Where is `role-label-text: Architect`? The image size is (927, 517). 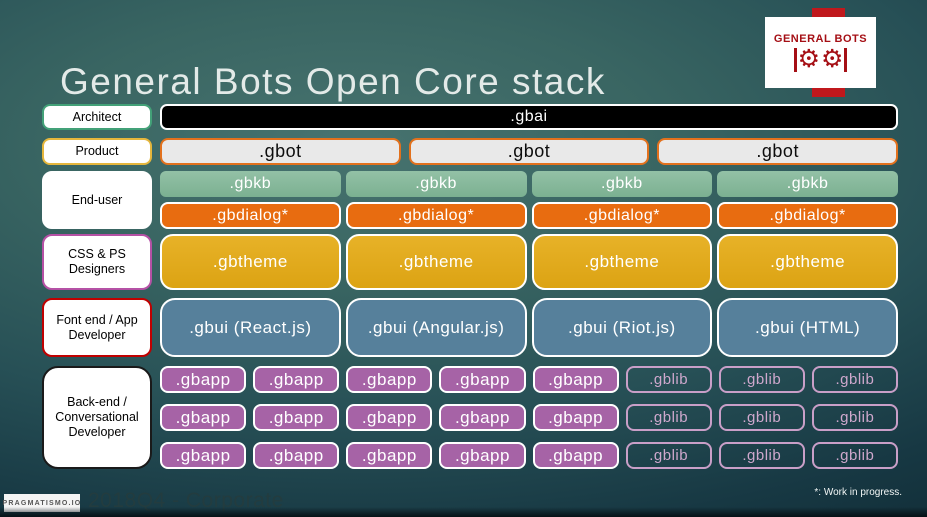 role-label-text: Architect is located at coordinates (97, 116).